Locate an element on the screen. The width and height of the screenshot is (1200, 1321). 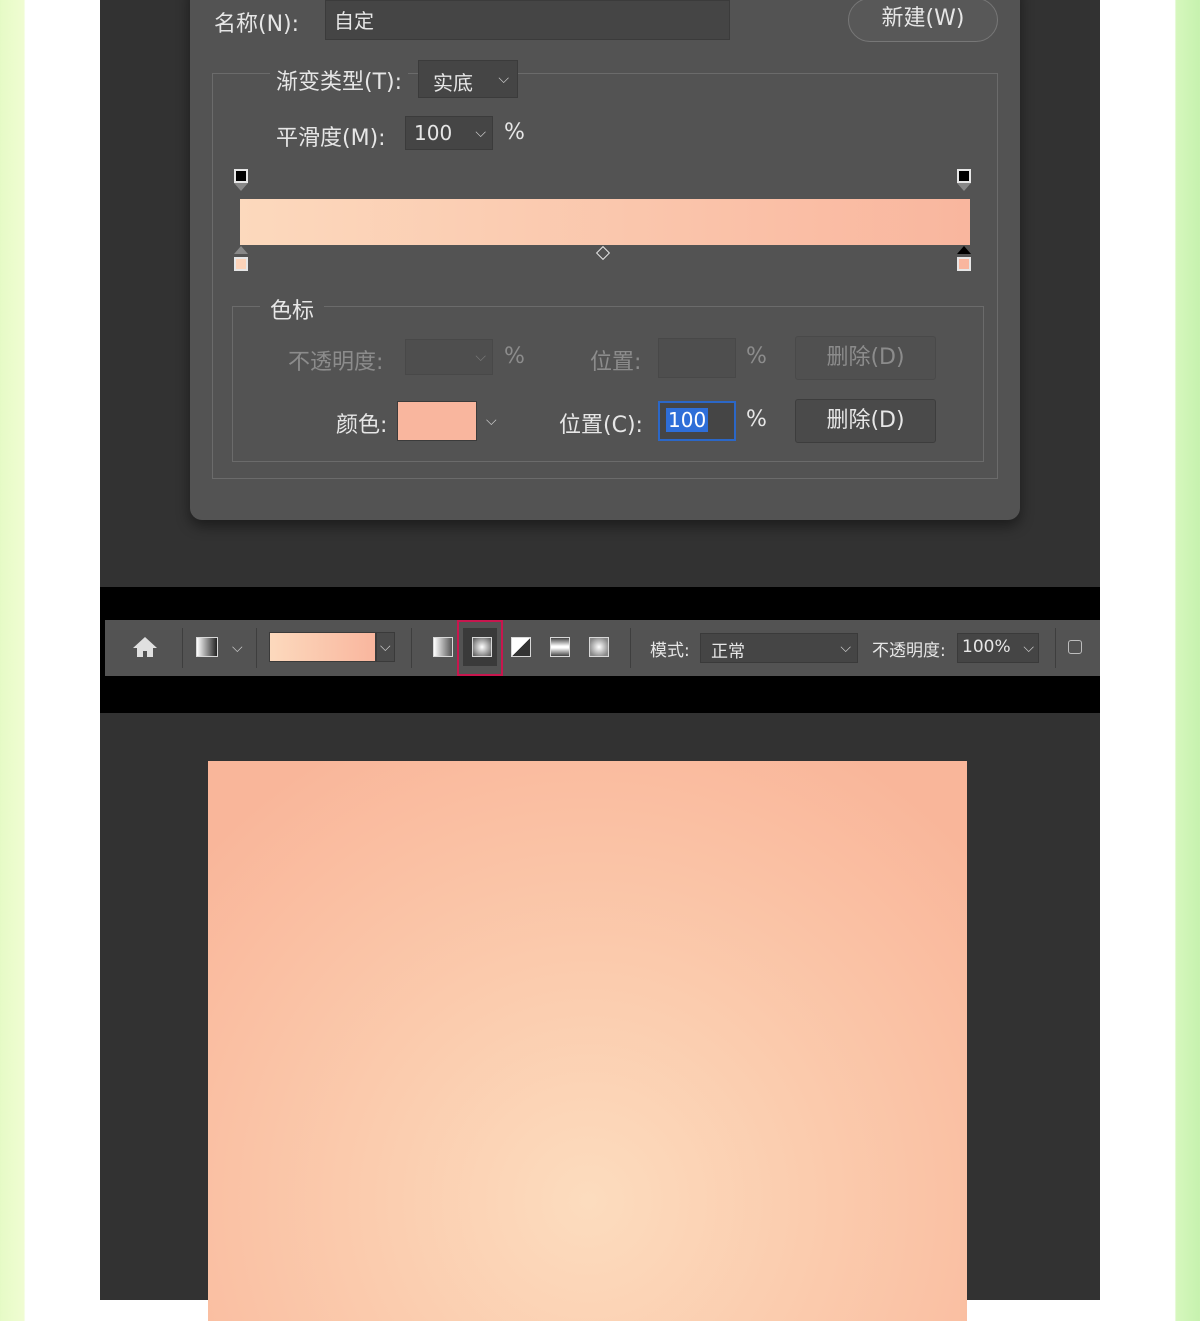
gradient-picker-preview is located at coordinates (322, 647).